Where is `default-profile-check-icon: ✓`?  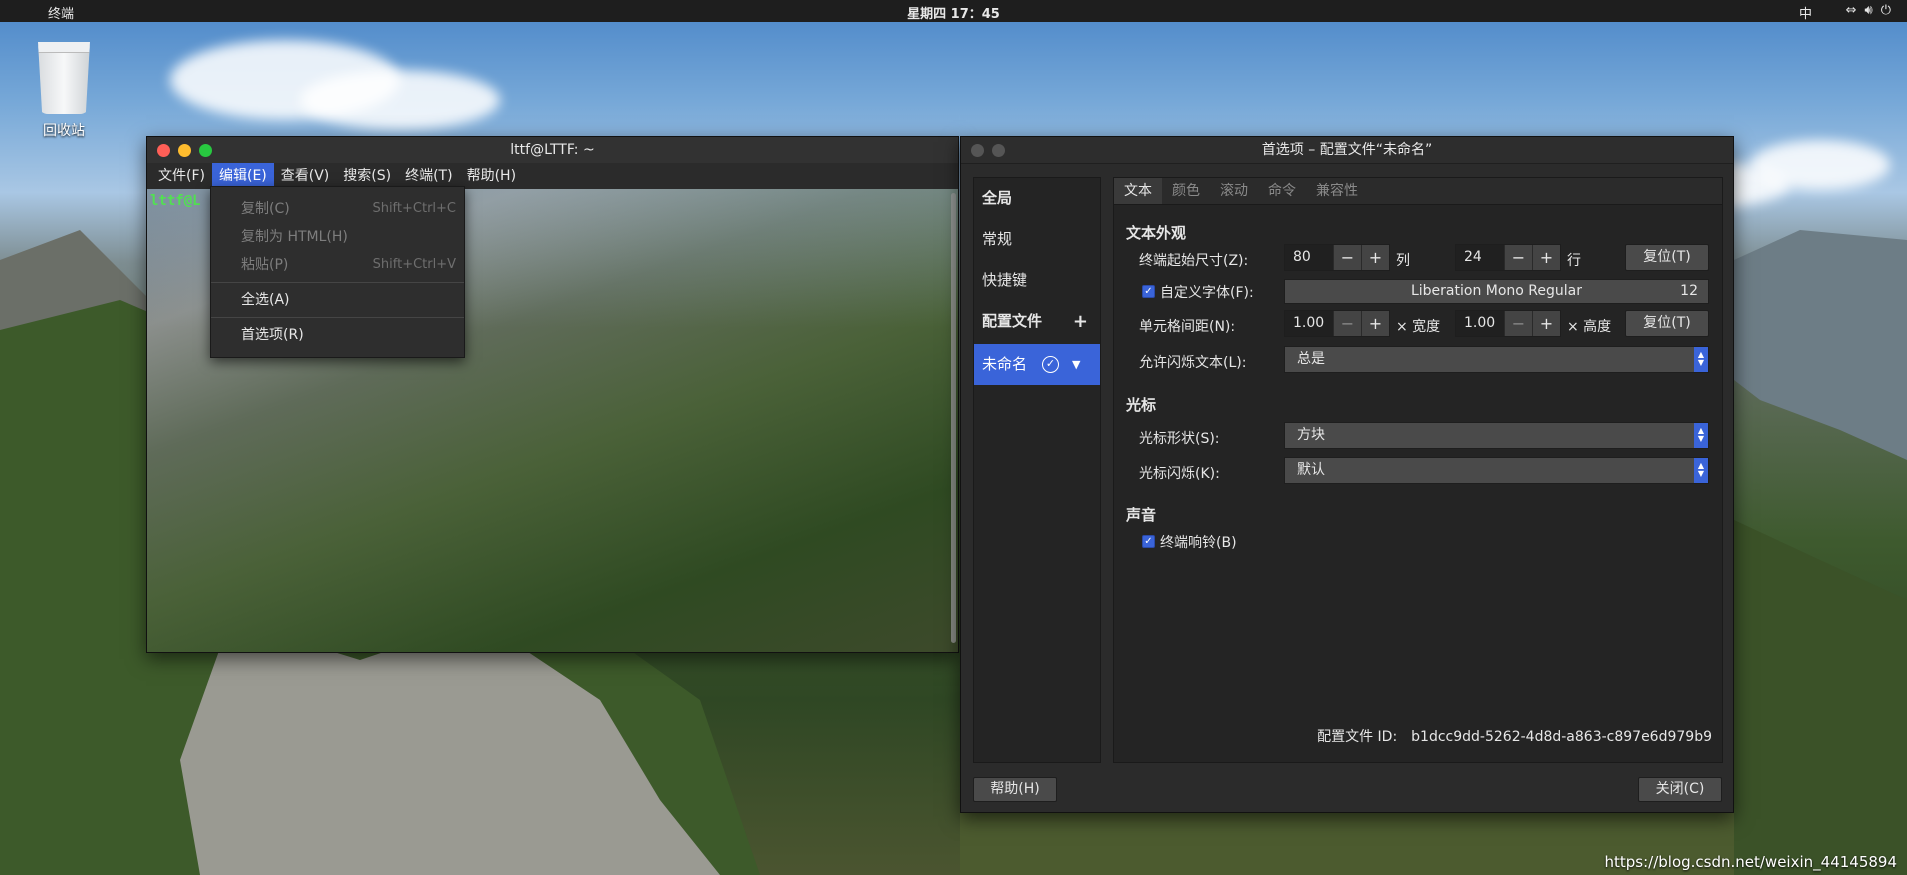 default-profile-check-icon: ✓ is located at coordinates (1050, 364).